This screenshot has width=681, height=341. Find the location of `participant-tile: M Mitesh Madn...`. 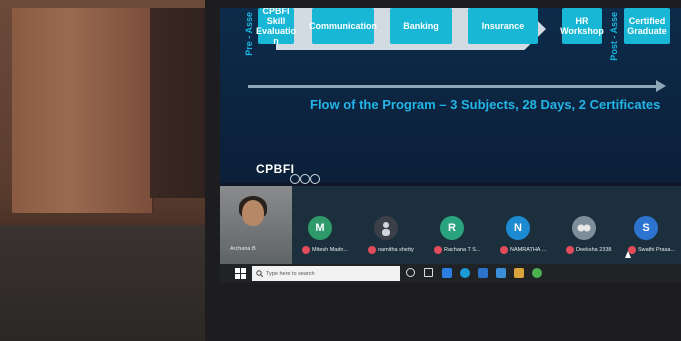

participant-tile: M Mitesh Madn... is located at coordinates (325, 225).